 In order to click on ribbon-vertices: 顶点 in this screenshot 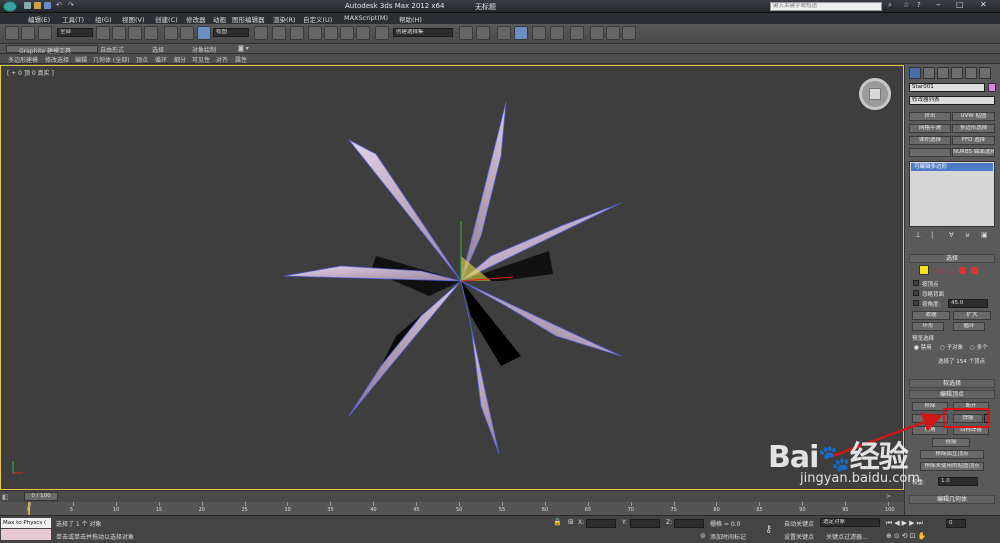, I will do `click(142, 59)`.